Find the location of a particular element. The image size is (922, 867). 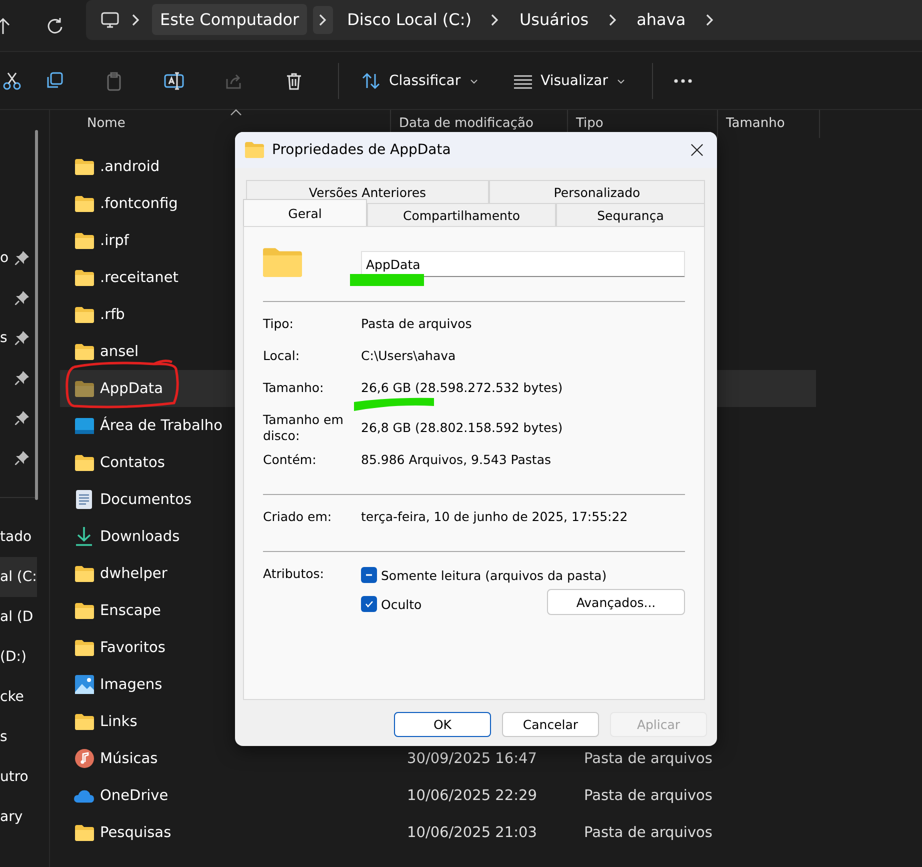

field-label: Contém: is located at coordinates (290, 459).